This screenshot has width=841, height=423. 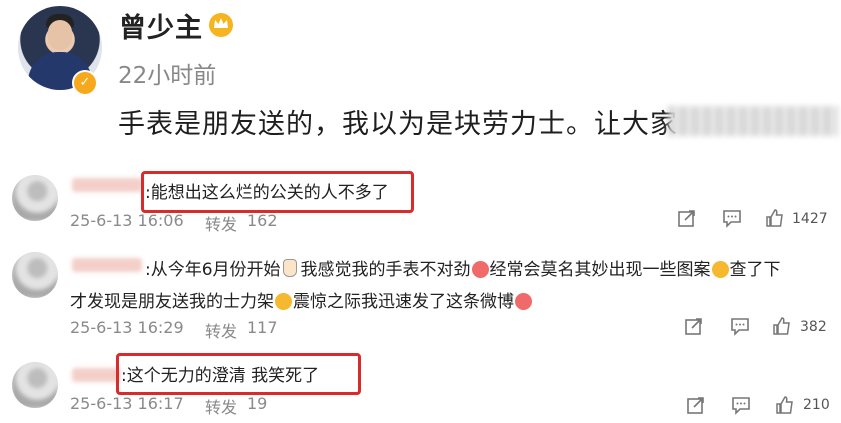 I want to click on comment-text-part: 震惊之际我迅速发了这条微博, so click(x=403, y=302).